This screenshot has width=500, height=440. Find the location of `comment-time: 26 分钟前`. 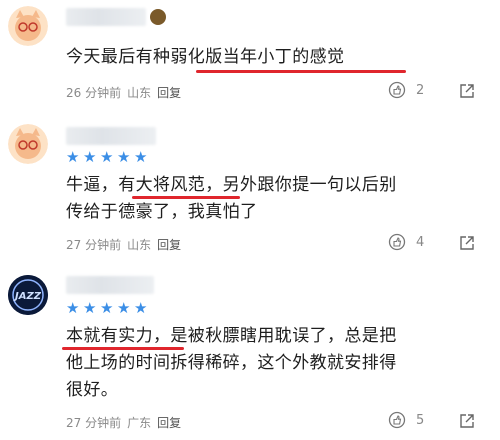

comment-time: 26 分钟前 is located at coordinates (94, 93).